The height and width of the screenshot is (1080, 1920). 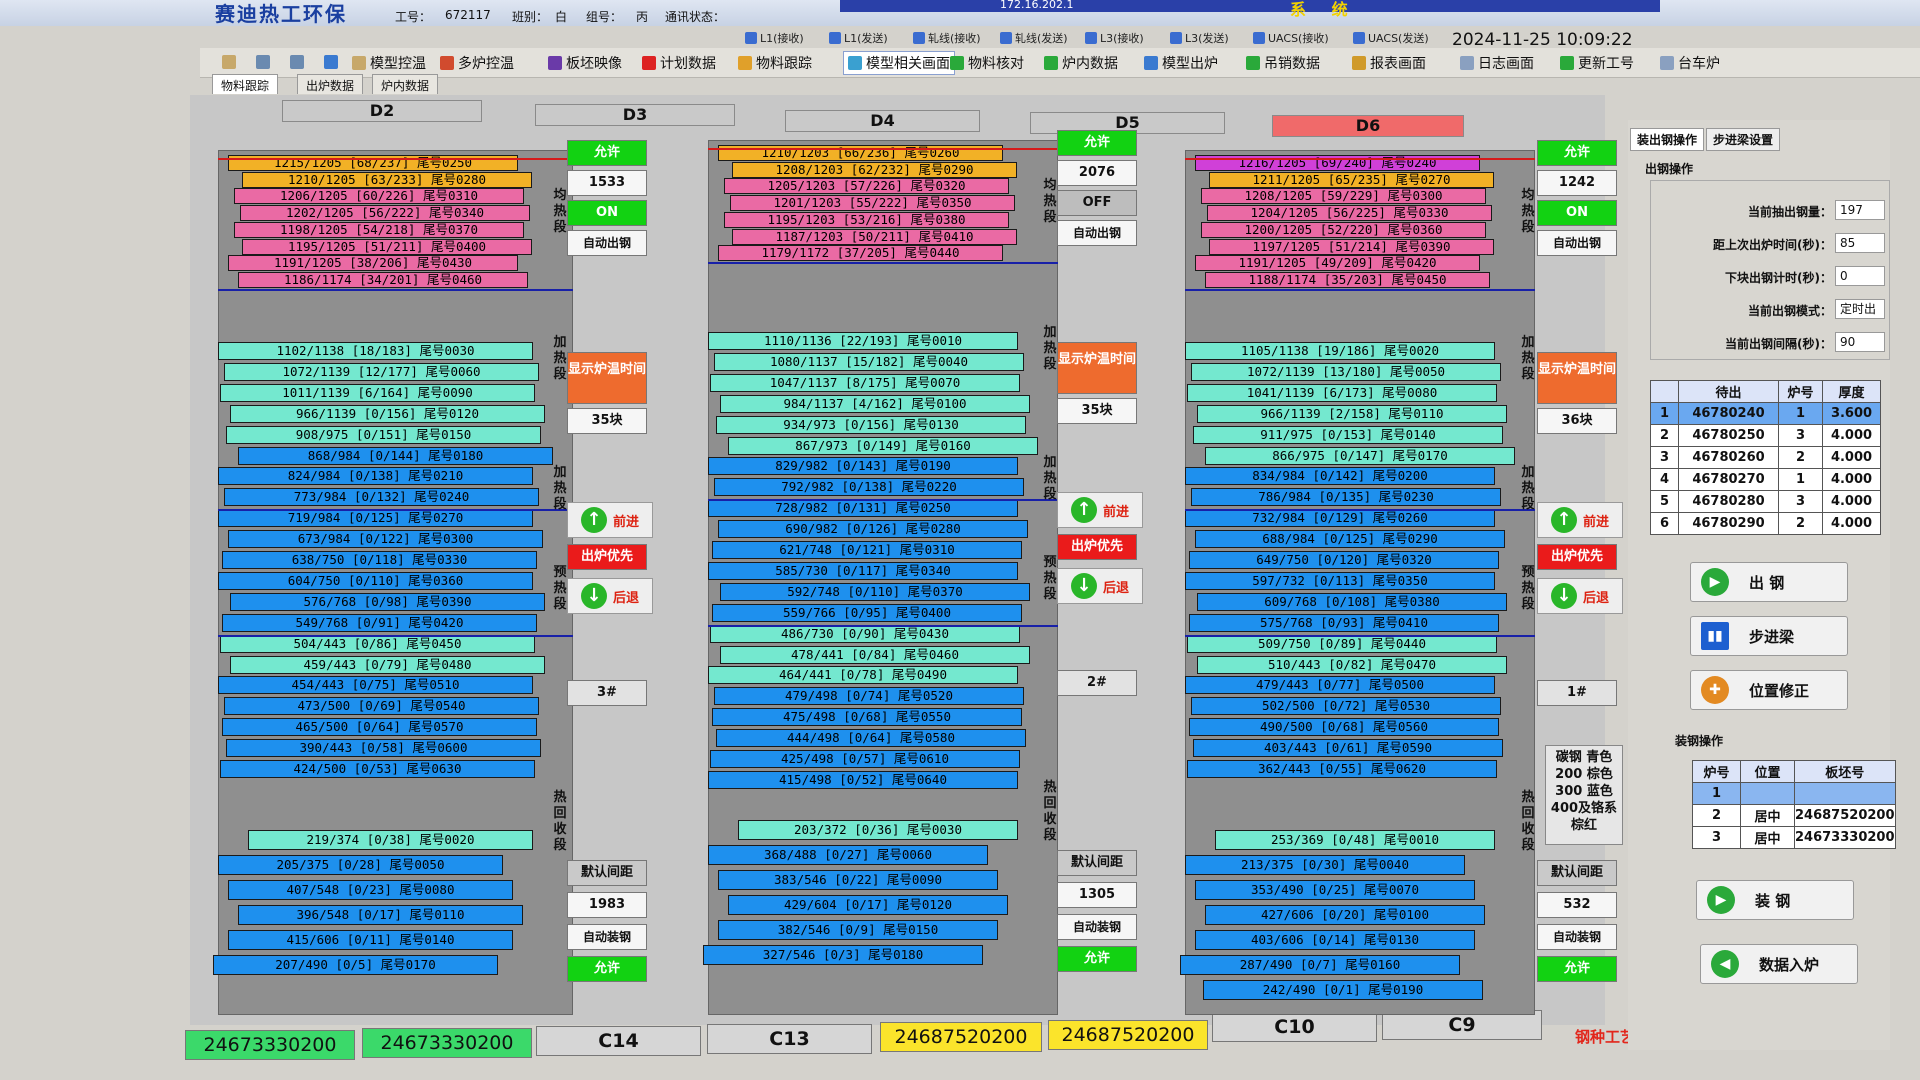 What do you see at coordinates (1325, 865) in the screenshot?
I see `slab-item: 213/375 [0/30] 尾号0040` at bounding box center [1325, 865].